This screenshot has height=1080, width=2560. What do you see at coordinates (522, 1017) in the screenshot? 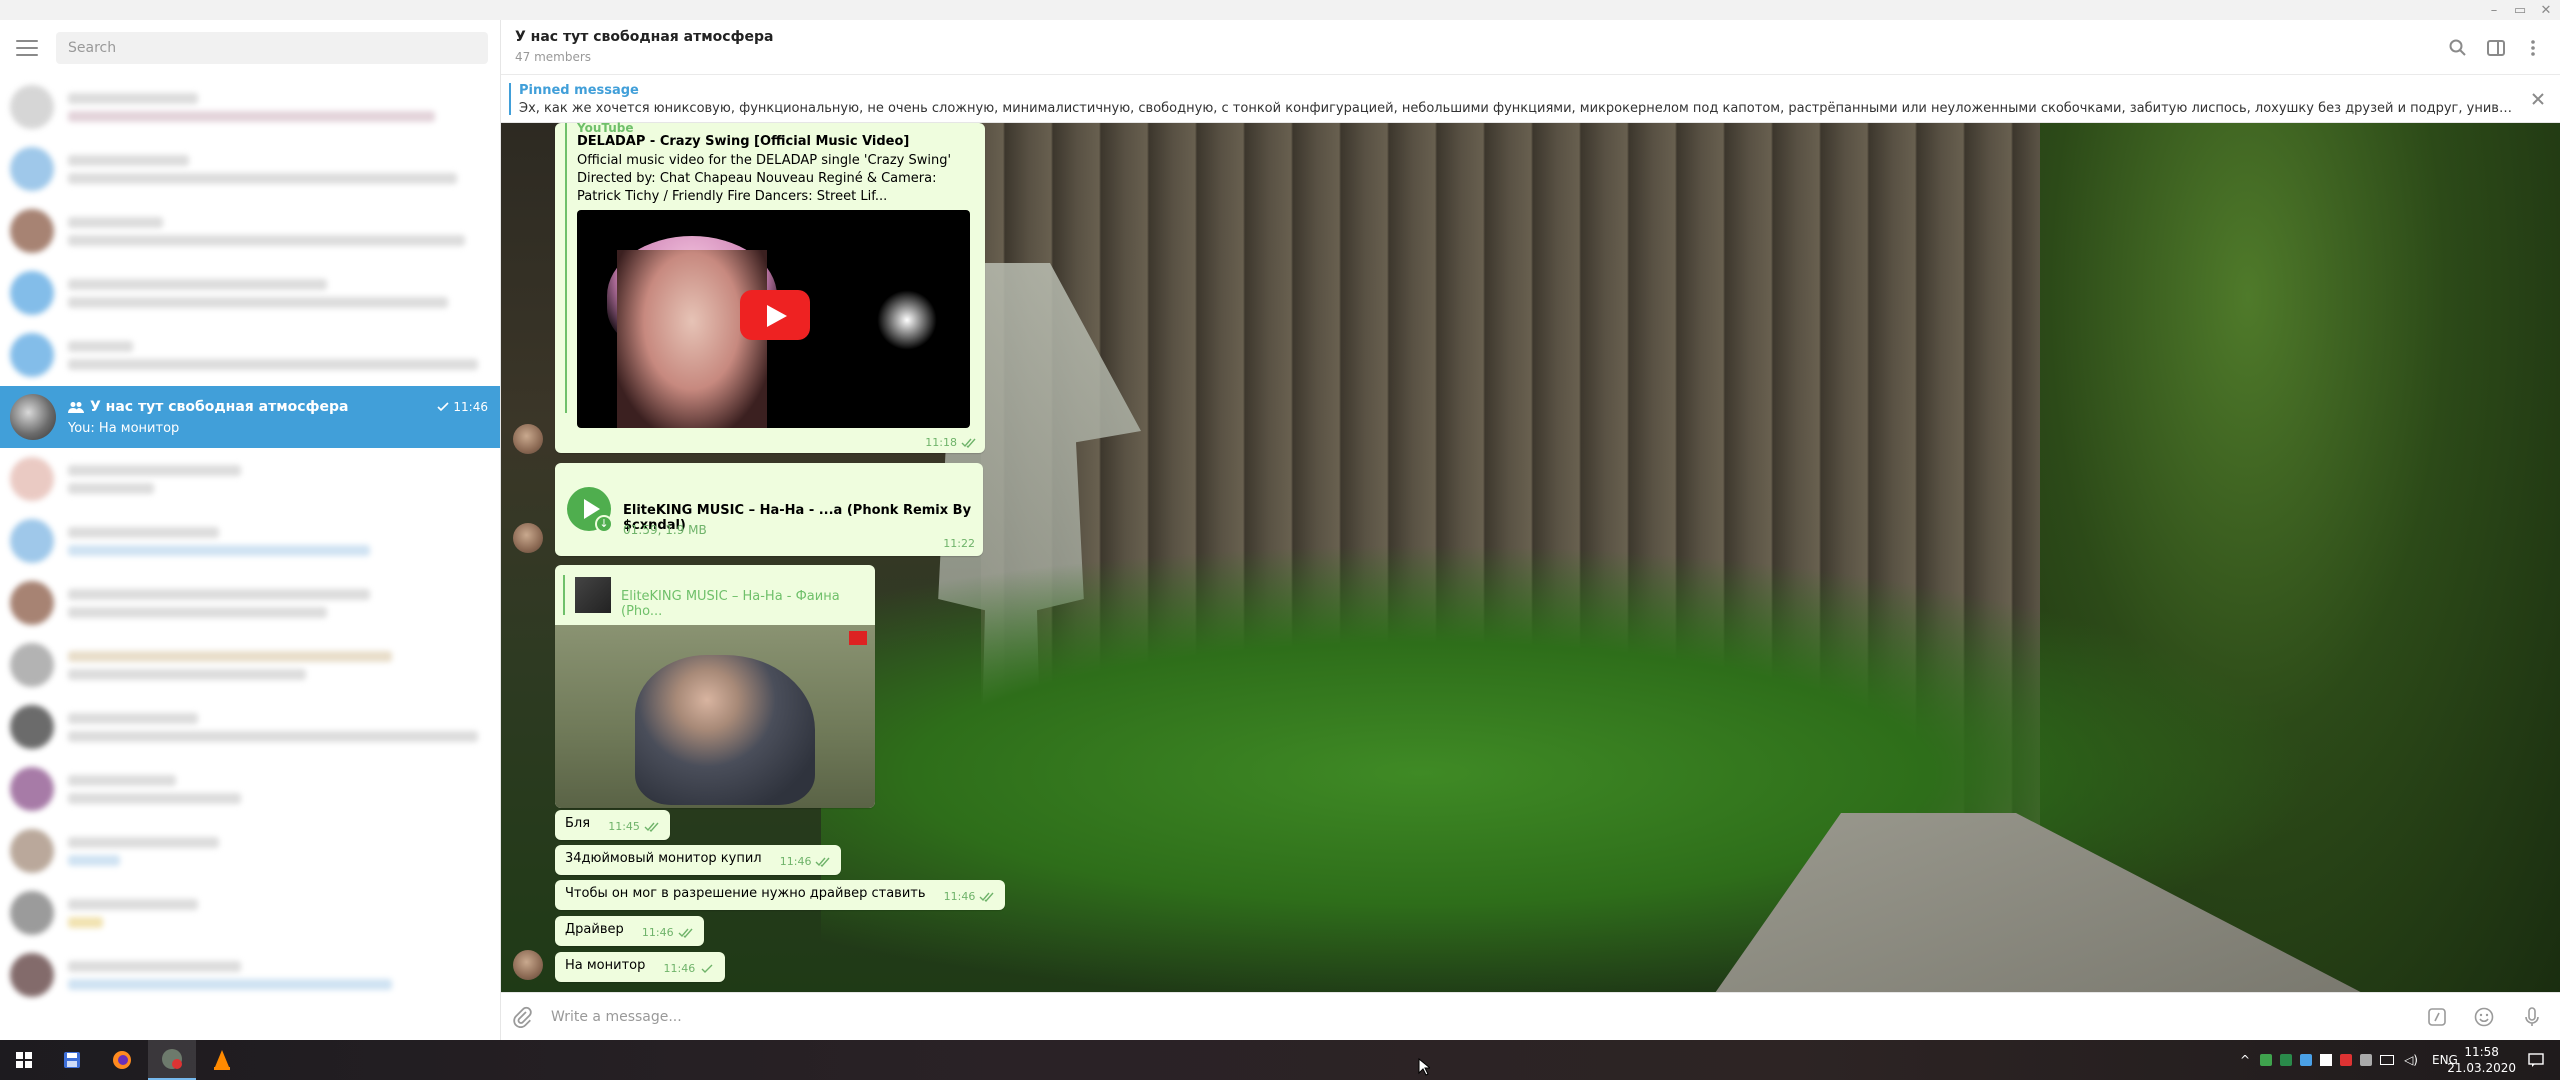
I see `paperclip-icon` at bounding box center [522, 1017].